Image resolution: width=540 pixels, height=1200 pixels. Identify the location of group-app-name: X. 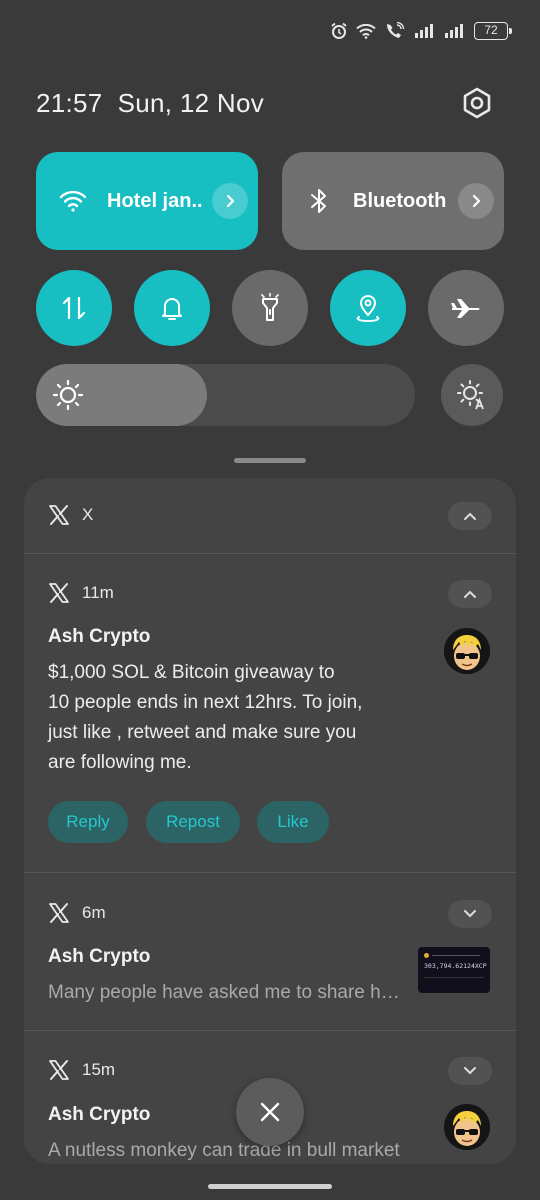
(88, 514).